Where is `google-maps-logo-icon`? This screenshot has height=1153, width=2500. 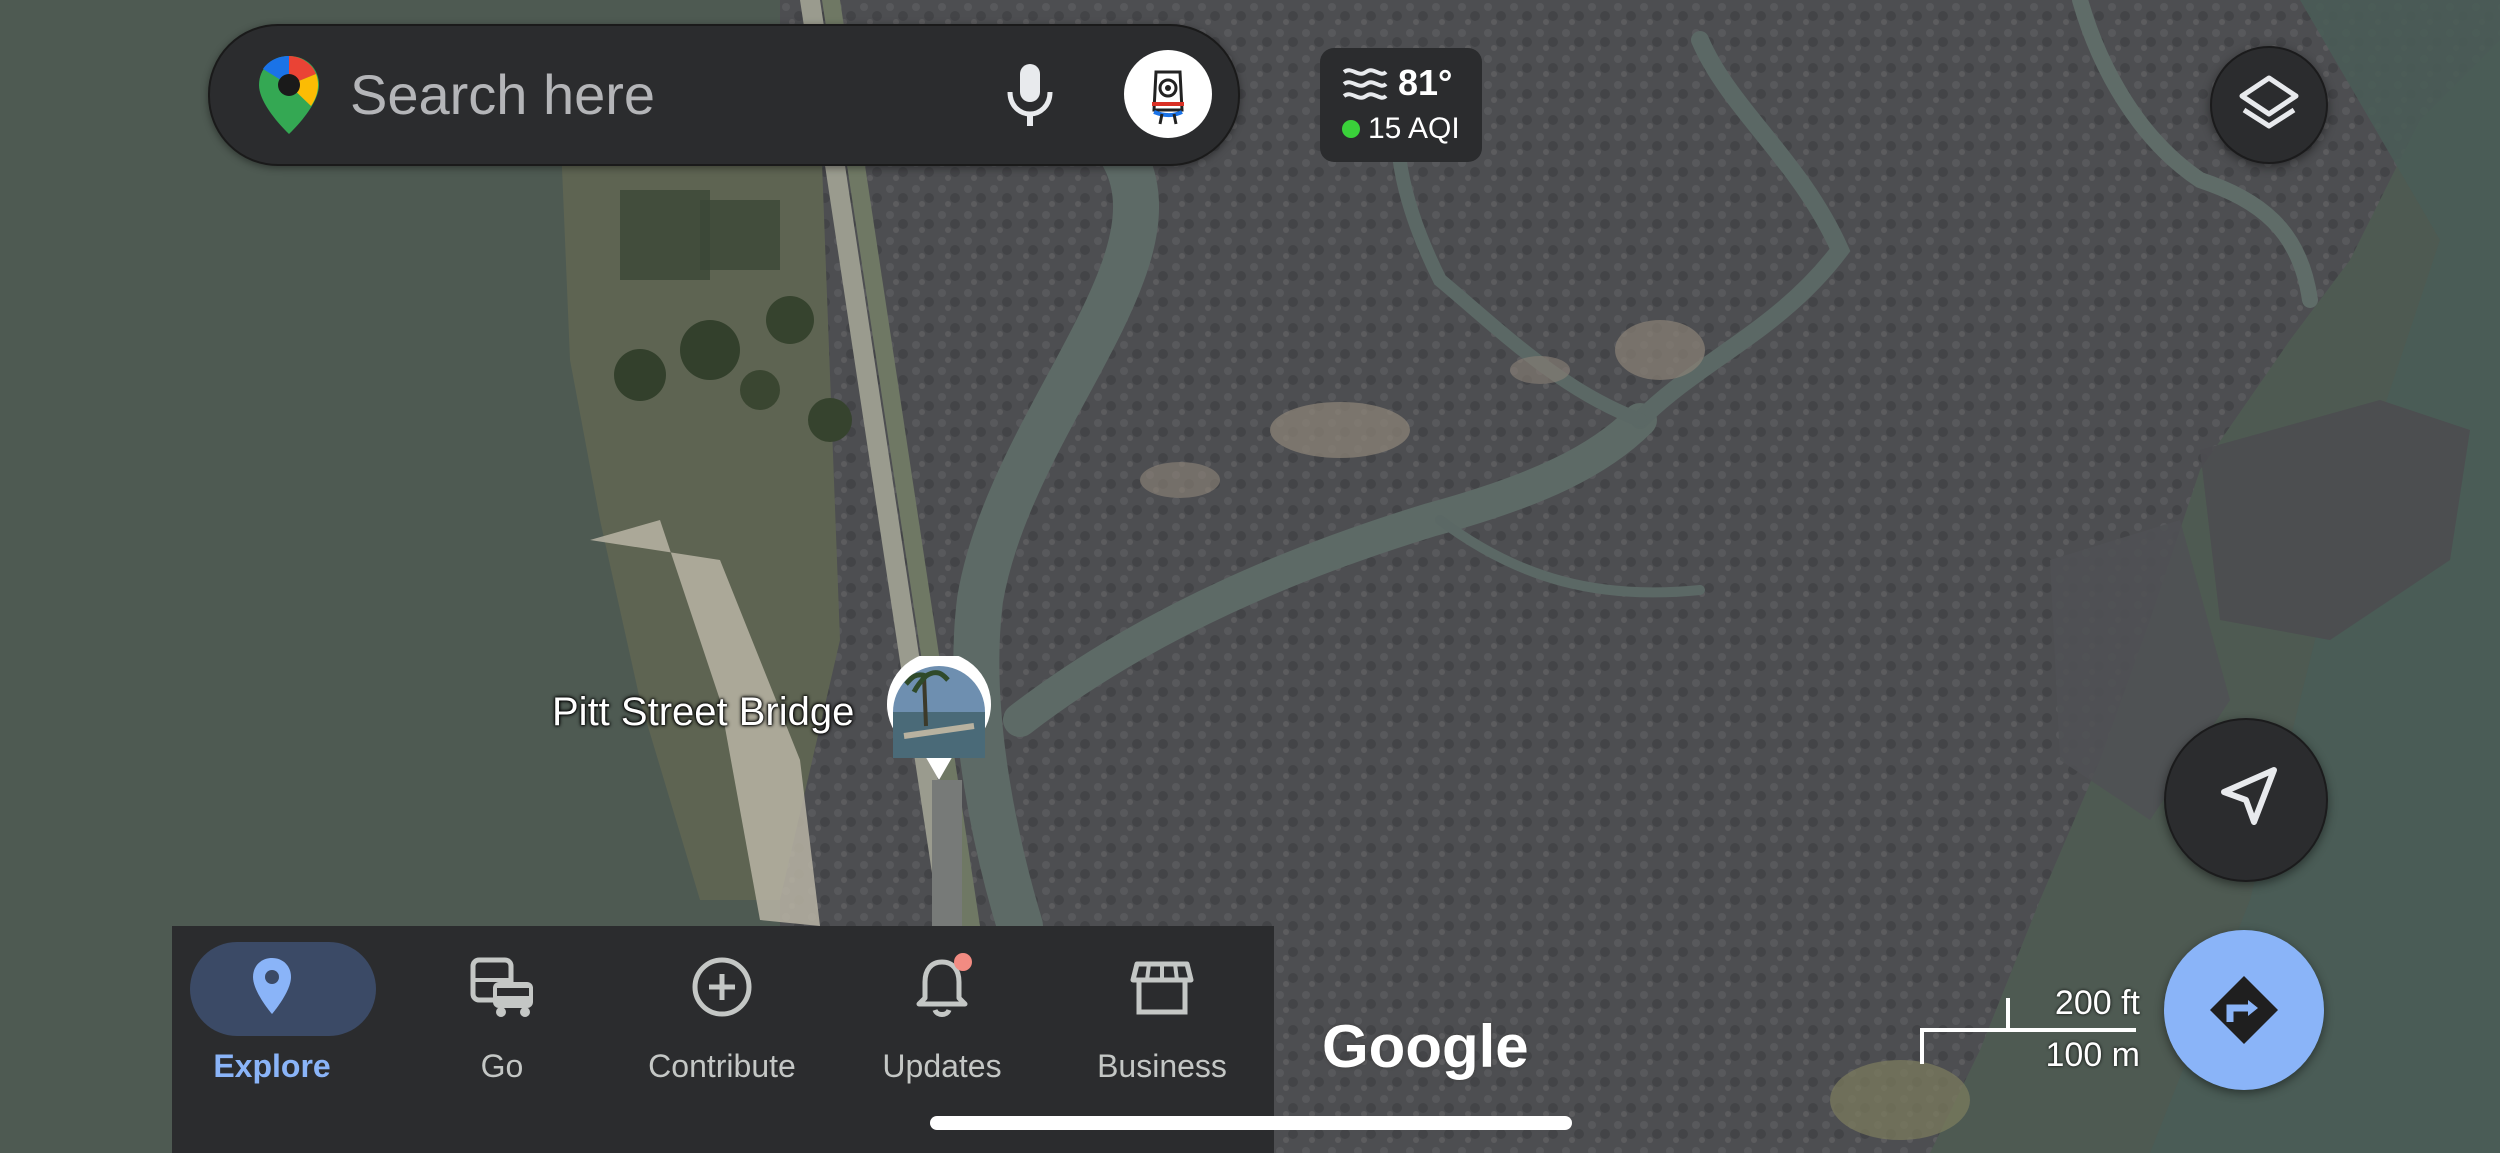 google-maps-logo-icon is located at coordinates (289, 95).